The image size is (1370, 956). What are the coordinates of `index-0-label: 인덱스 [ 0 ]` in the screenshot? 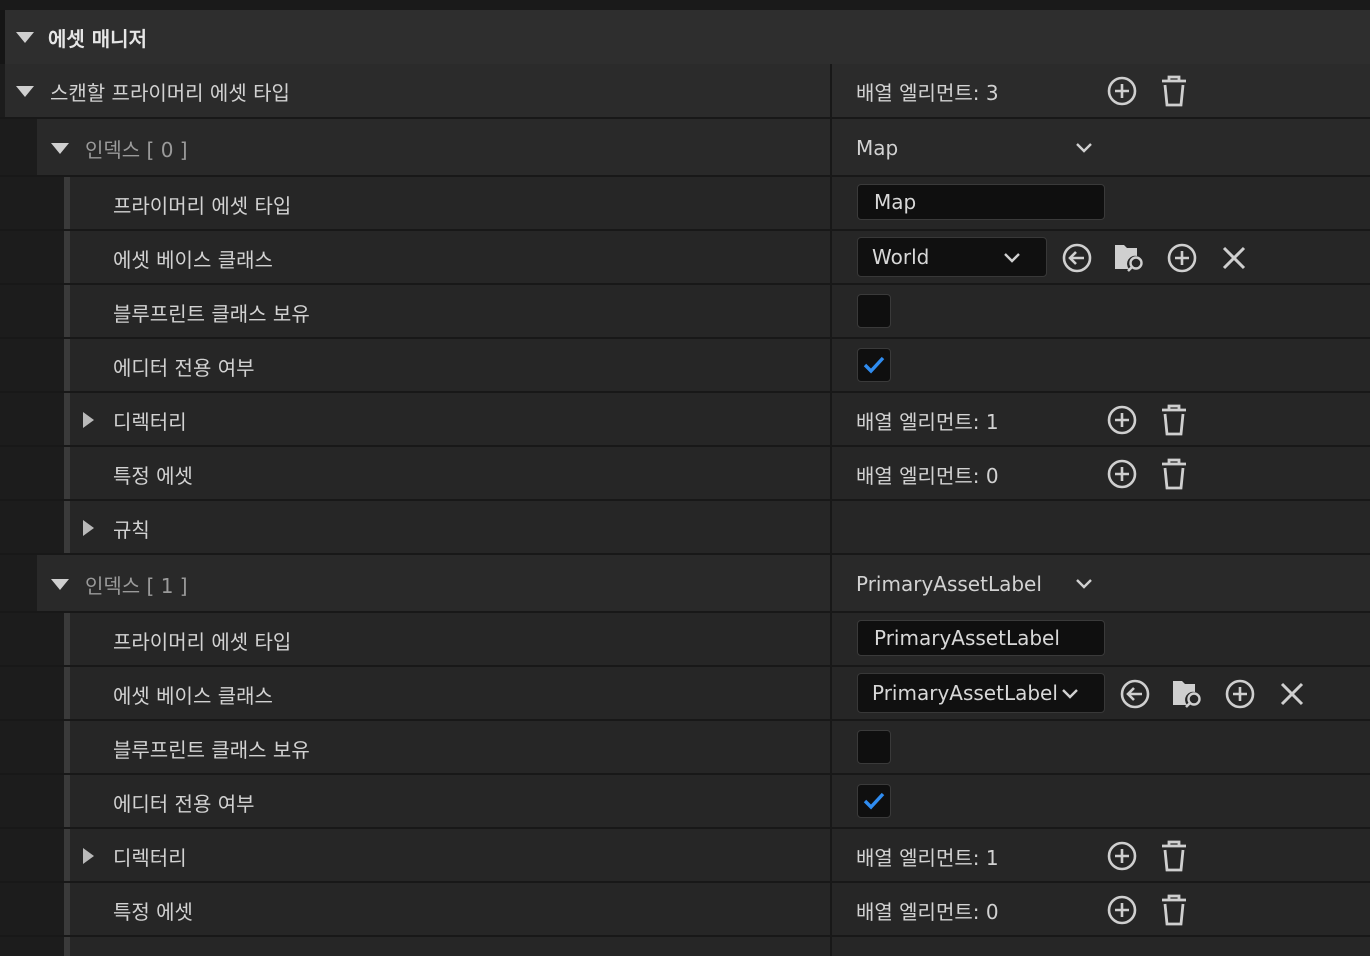 It's located at (136, 149).